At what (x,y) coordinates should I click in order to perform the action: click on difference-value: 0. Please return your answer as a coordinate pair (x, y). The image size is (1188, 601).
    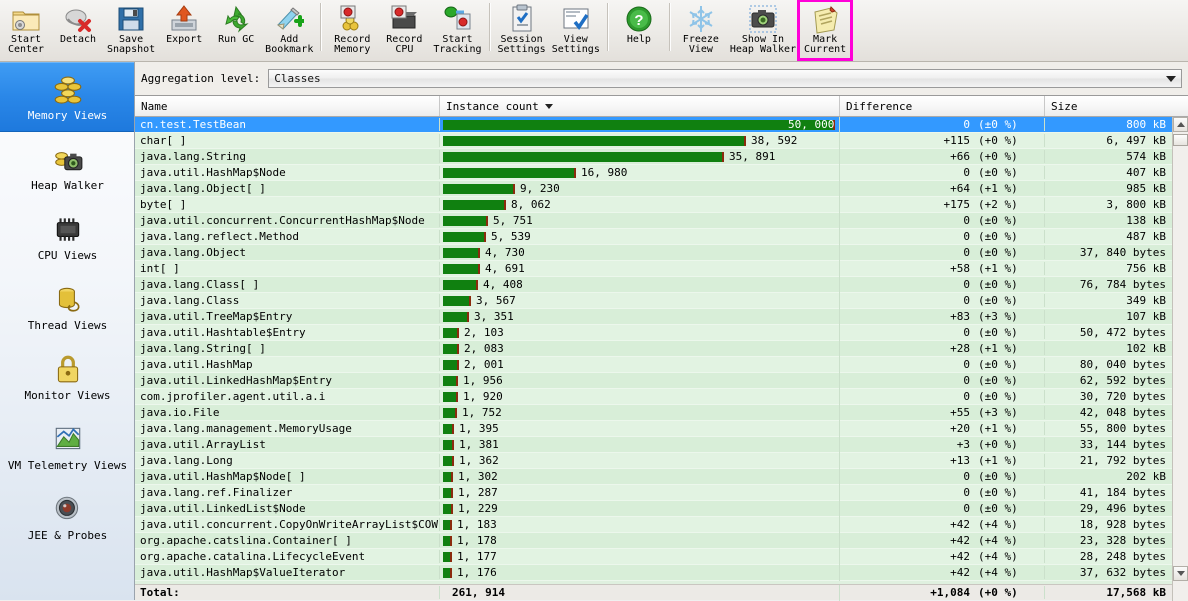
    Looking at the image, I should click on (966, 220).